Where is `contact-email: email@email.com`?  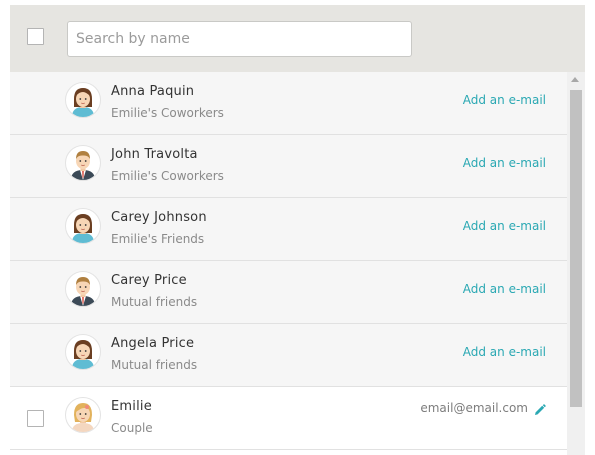
contact-email: email@email.com is located at coordinates (474, 408).